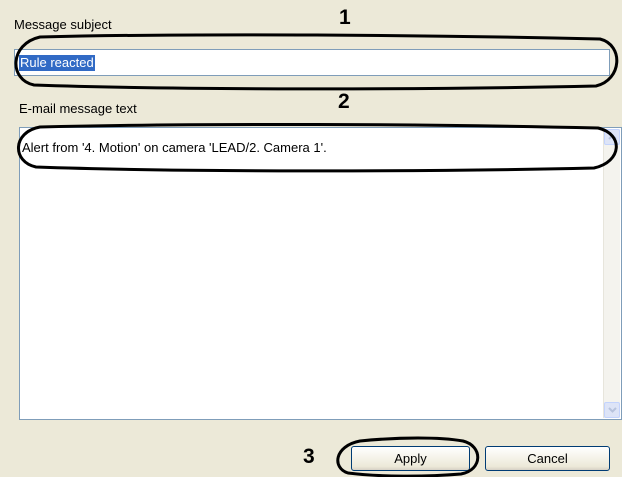  I want to click on callout-number-2: 2, so click(344, 101).